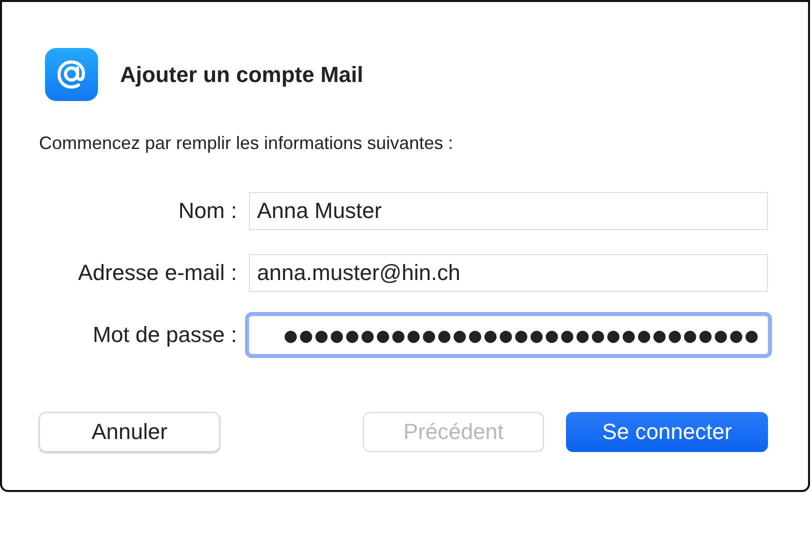  I want to click on input-field: anna.muster@hin.ch, so click(508, 273).